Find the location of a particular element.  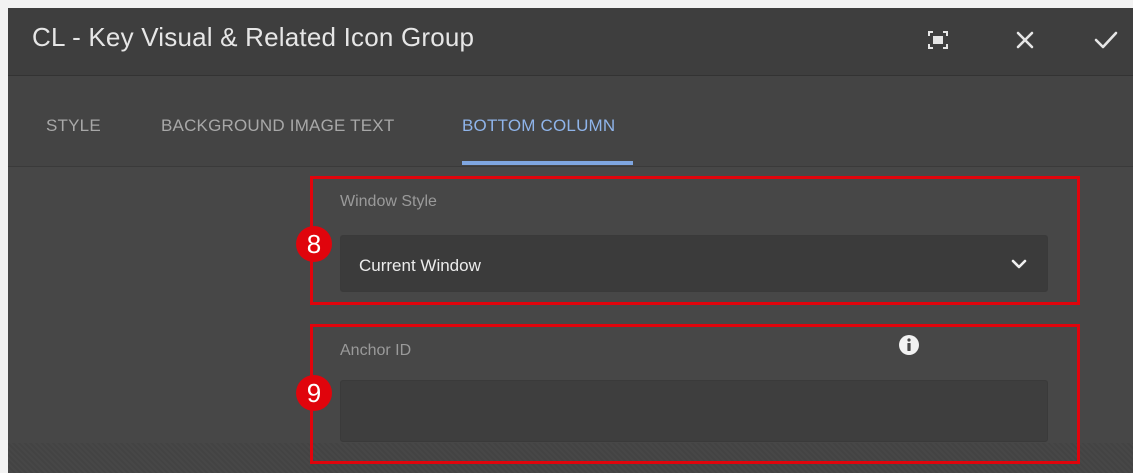

background-pattern is located at coordinates (570, 458).